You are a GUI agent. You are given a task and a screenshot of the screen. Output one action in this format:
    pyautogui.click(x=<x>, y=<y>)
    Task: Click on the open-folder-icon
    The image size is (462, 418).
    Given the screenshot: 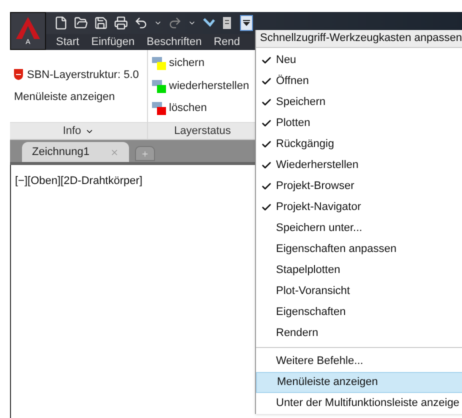 What is the action you would take?
    pyautogui.click(x=81, y=23)
    